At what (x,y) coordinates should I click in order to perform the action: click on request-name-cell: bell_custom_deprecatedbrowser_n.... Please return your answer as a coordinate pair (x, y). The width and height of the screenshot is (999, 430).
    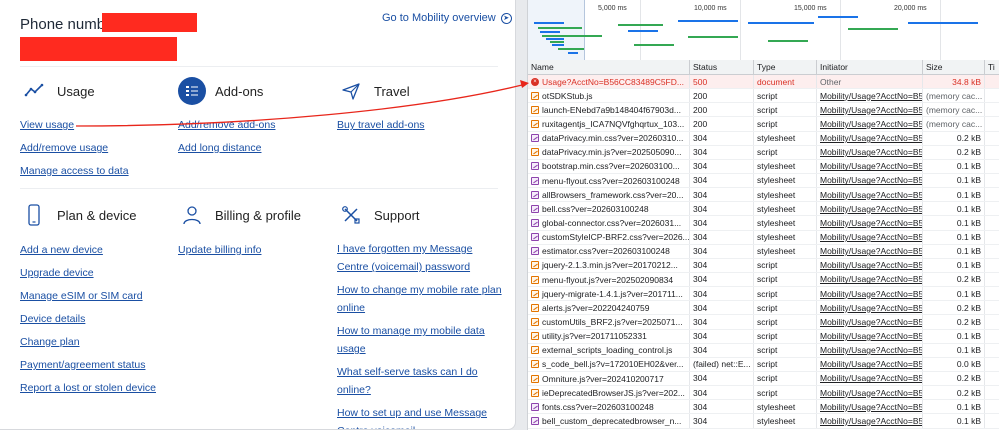
    Looking at the image, I should click on (609, 421).